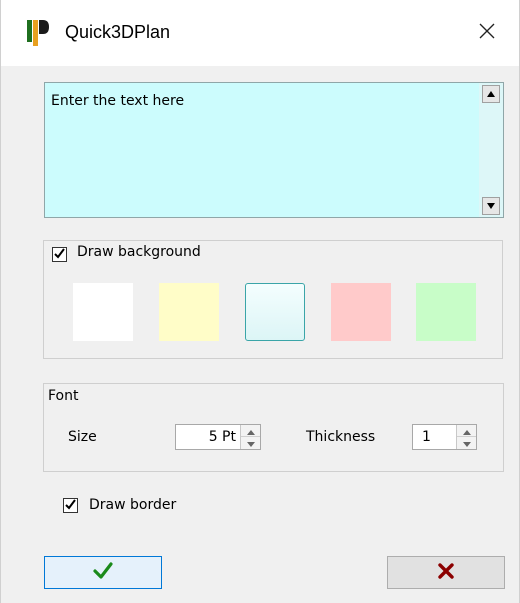 The height and width of the screenshot is (603, 520). I want to click on cancel-button, so click(446, 572).